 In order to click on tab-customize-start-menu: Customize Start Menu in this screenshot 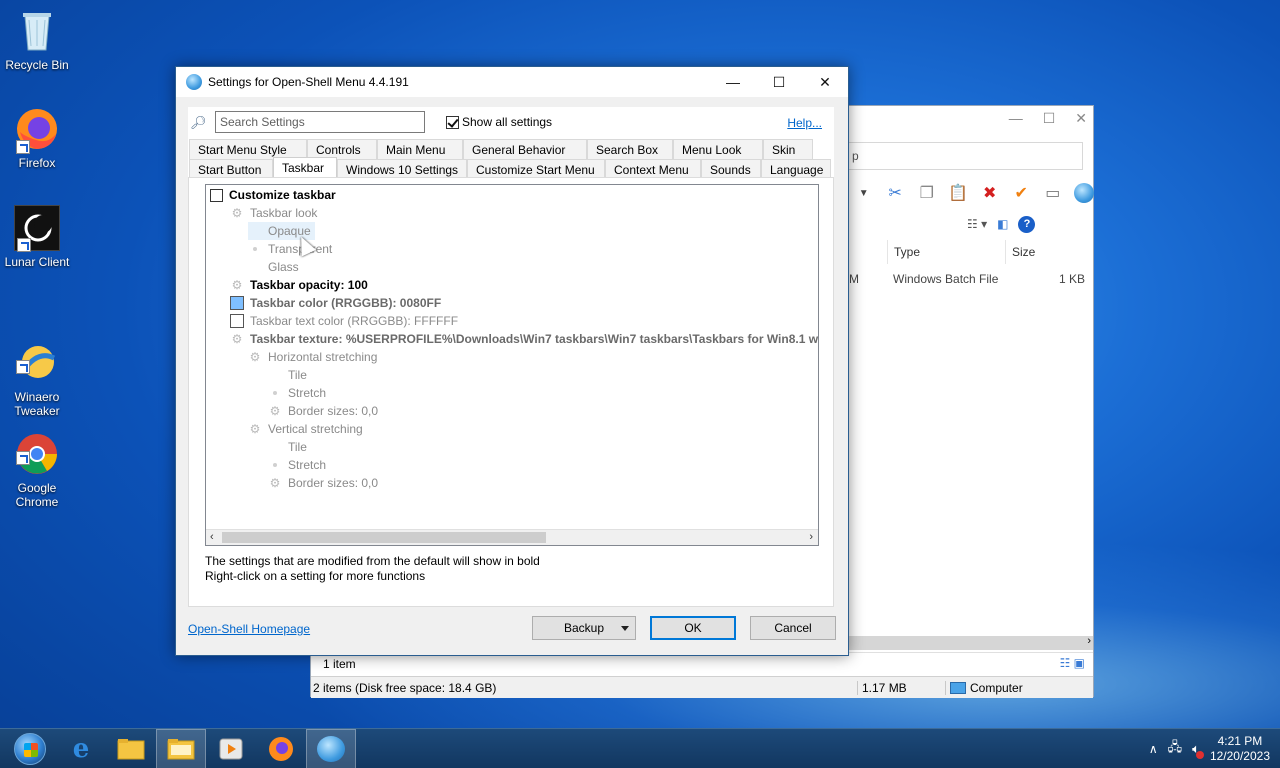, I will do `click(536, 169)`.